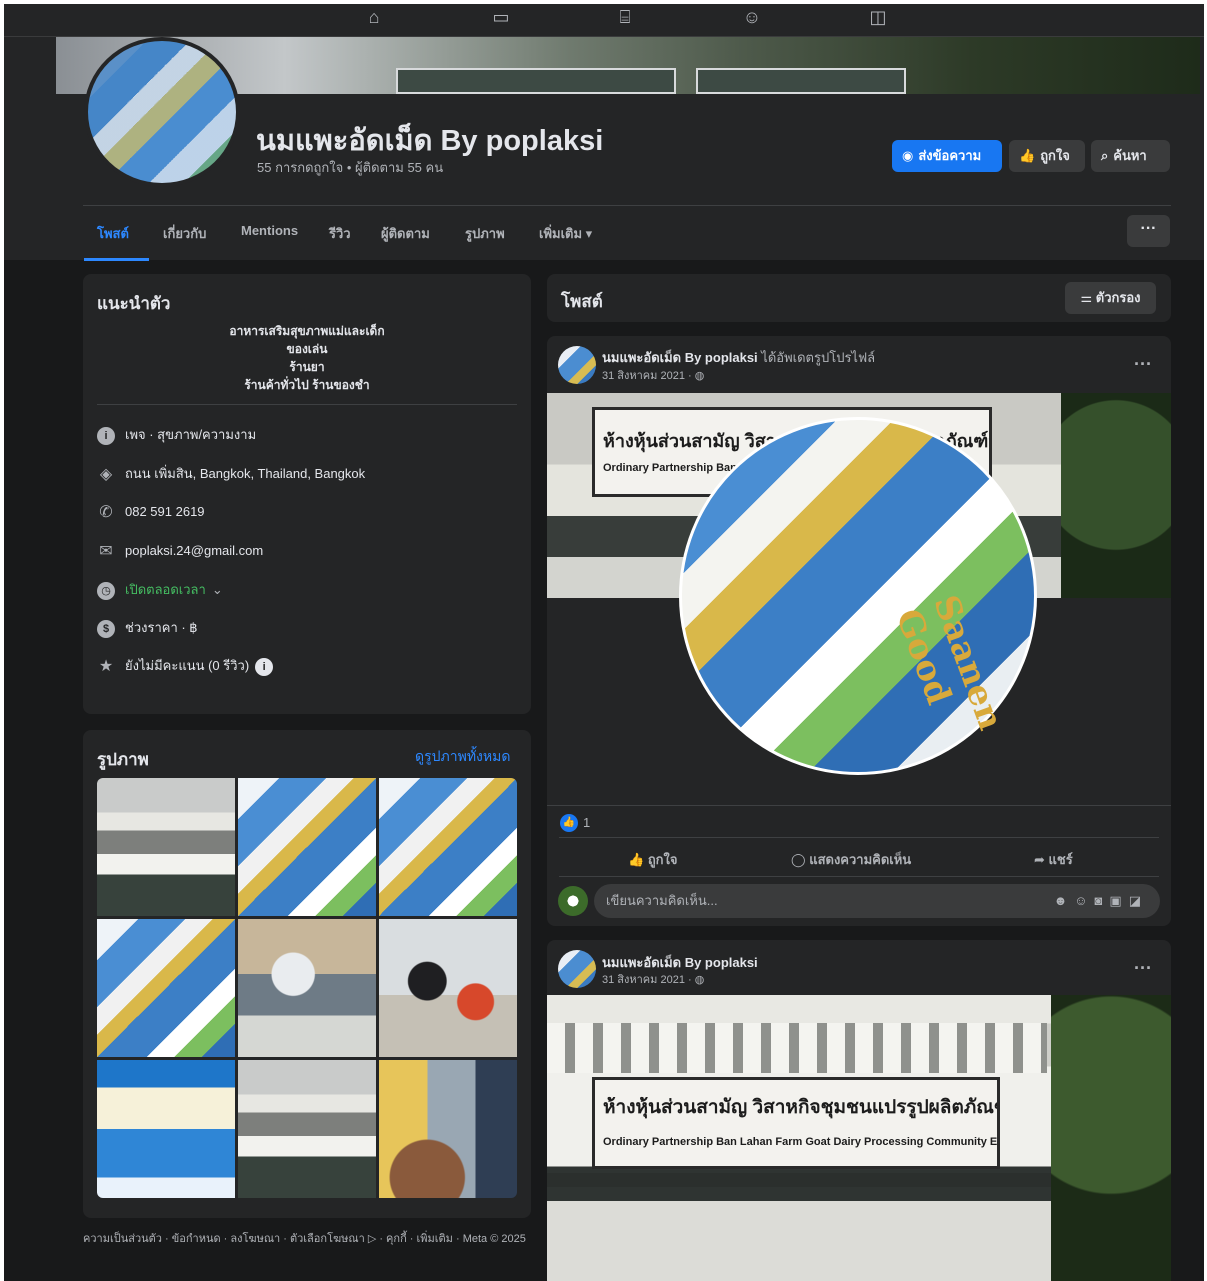 This screenshot has width=1207, height=1281. I want to click on like-label: ถูกใจ, so click(1055, 155).